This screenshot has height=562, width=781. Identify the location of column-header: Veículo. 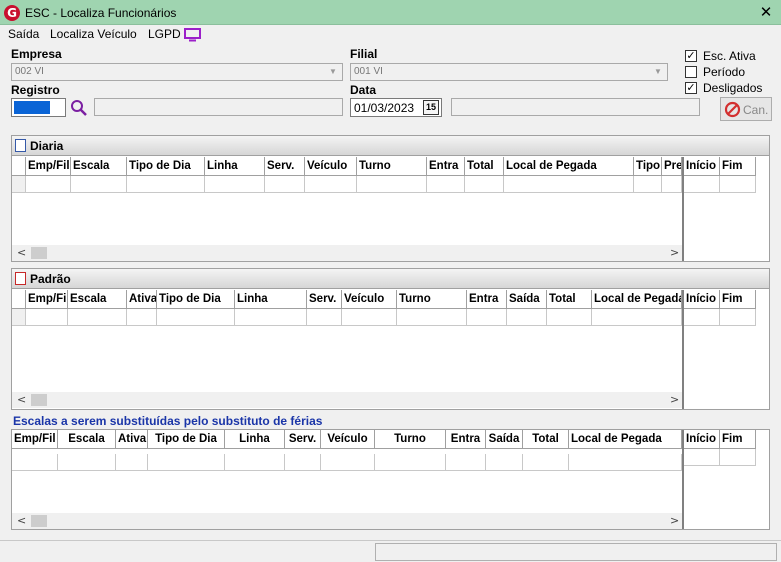
(331, 166).